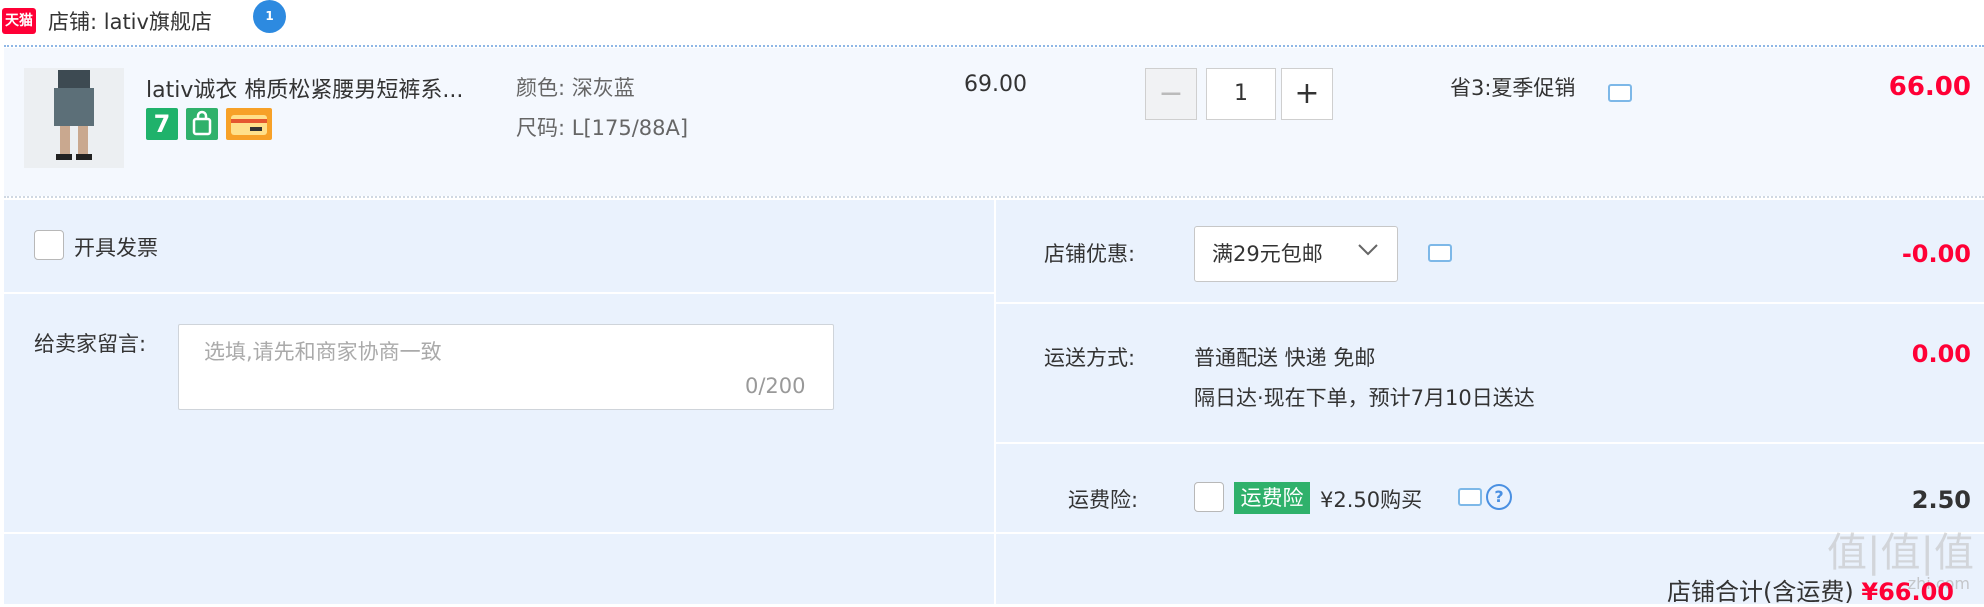 The height and width of the screenshot is (607, 1984). Describe the element at coordinates (994, 46) in the screenshot. I see `header-divider` at that location.